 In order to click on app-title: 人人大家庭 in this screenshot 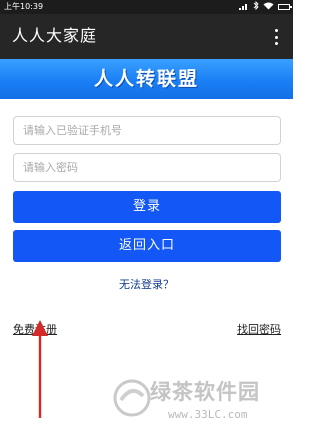, I will do `click(55, 35)`.